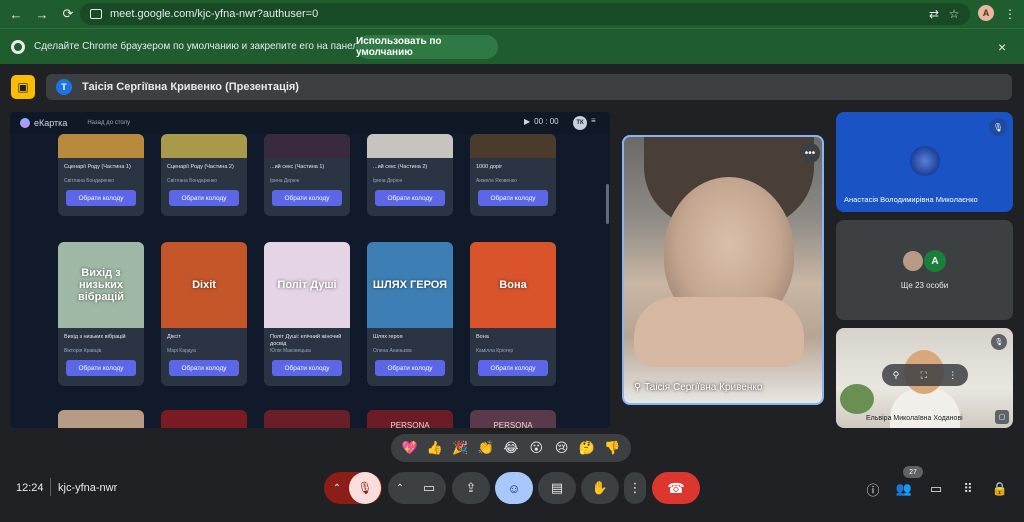 The image size is (1024, 522). I want to click on people-icon: 👥, so click(904, 489).